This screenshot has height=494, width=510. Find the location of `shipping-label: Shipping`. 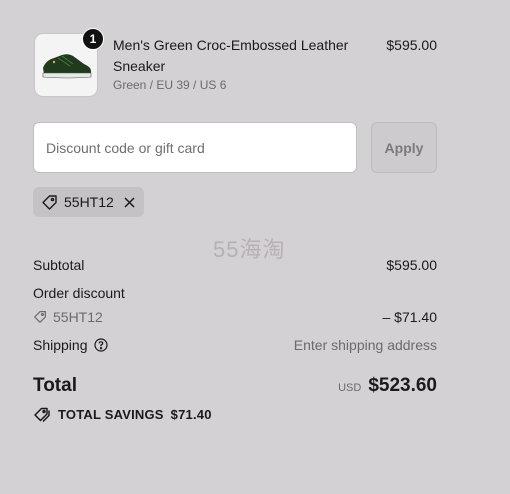

shipping-label: Shipping is located at coordinates (60, 345).